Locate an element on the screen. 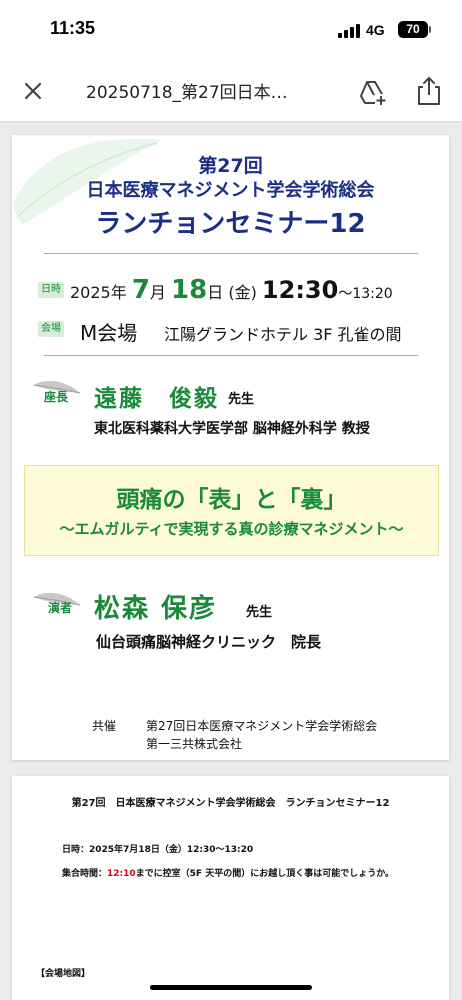 The height and width of the screenshot is (1000, 462). cohost-company: 第一三共株式会社 is located at coordinates (194, 744).